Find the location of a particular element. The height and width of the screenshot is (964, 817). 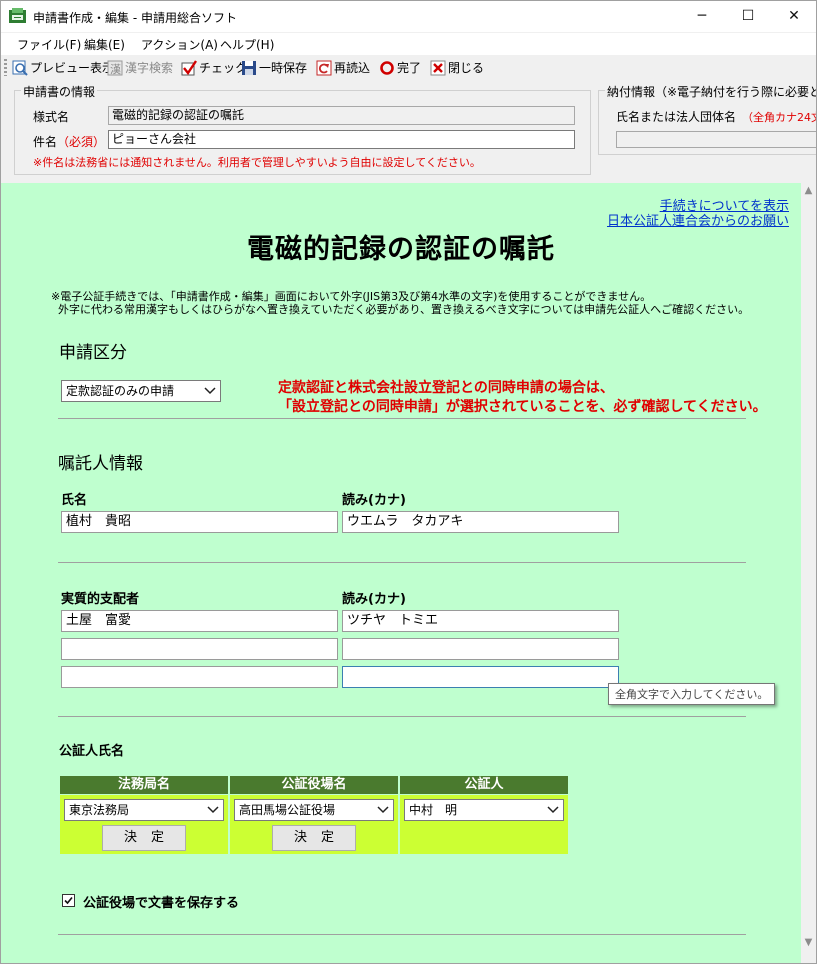

application-type-select: 定款認証のみの申請 is located at coordinates (141, 391).